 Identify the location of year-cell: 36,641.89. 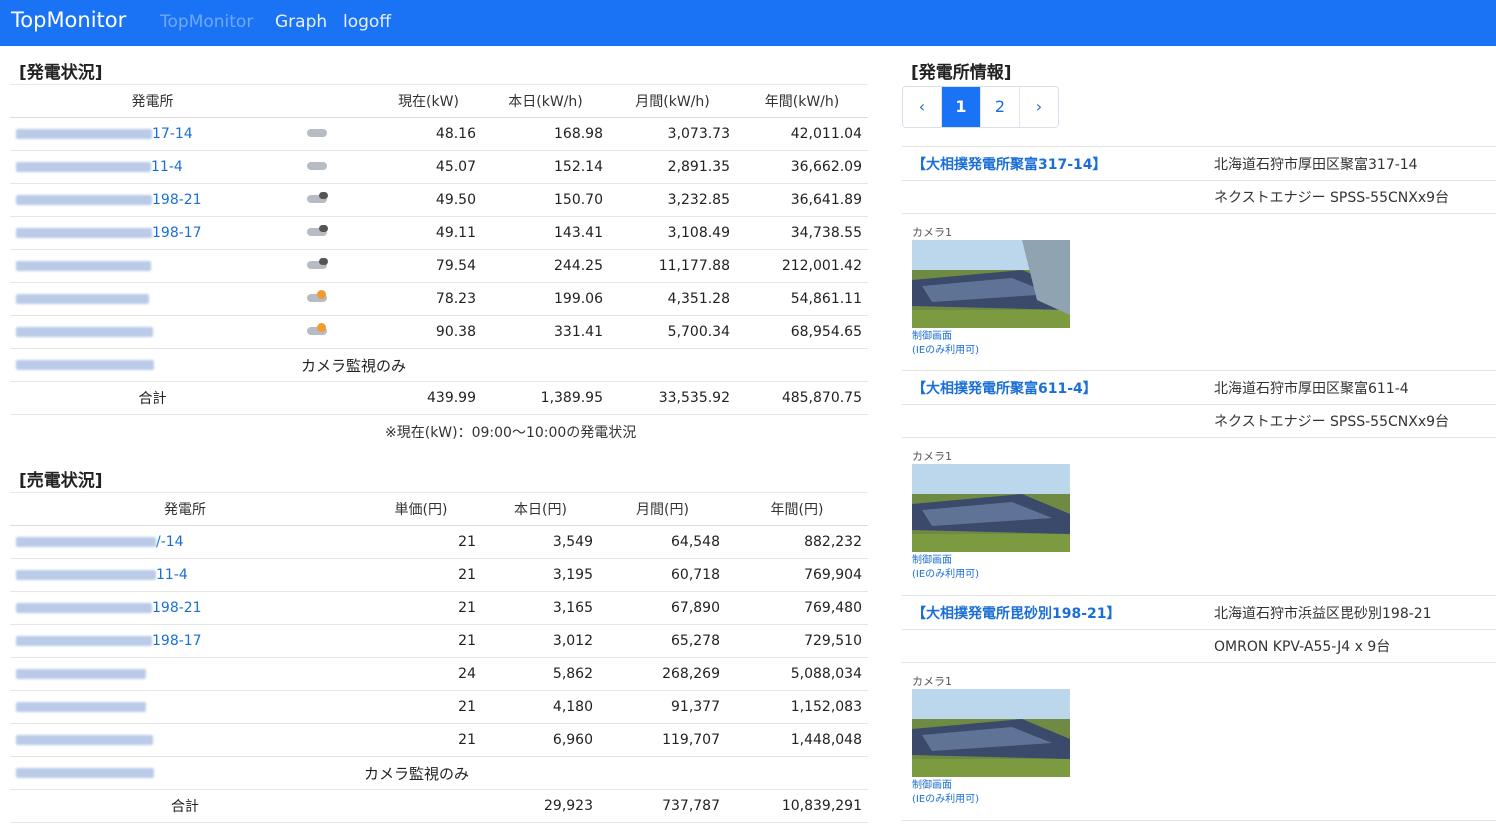
(802, 200).